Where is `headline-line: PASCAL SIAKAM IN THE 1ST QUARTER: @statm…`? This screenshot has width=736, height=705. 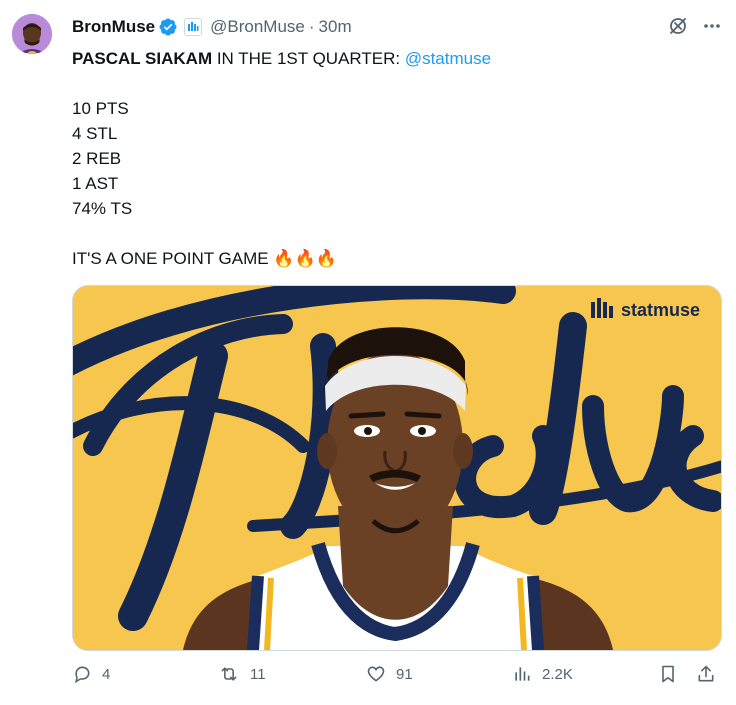
headline-line: PASCAL SIAKAM IN THE 1ST QUARTER: @statm… is located at coordinates (392, 58).